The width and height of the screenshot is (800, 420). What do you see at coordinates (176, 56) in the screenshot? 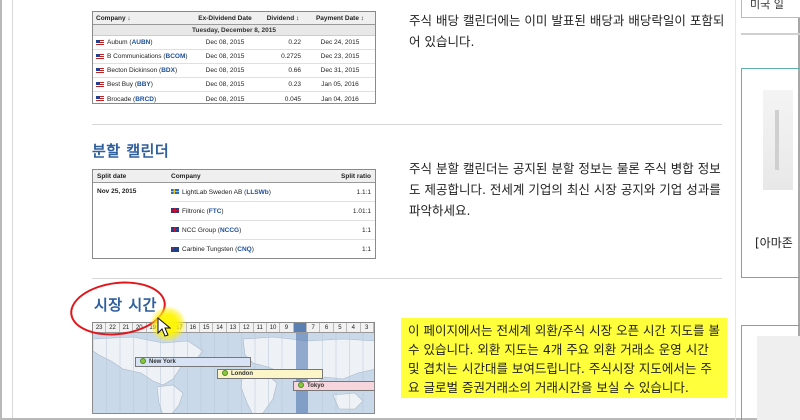
I see `ticker-link: BCOM` at bounding box center [176, 56].